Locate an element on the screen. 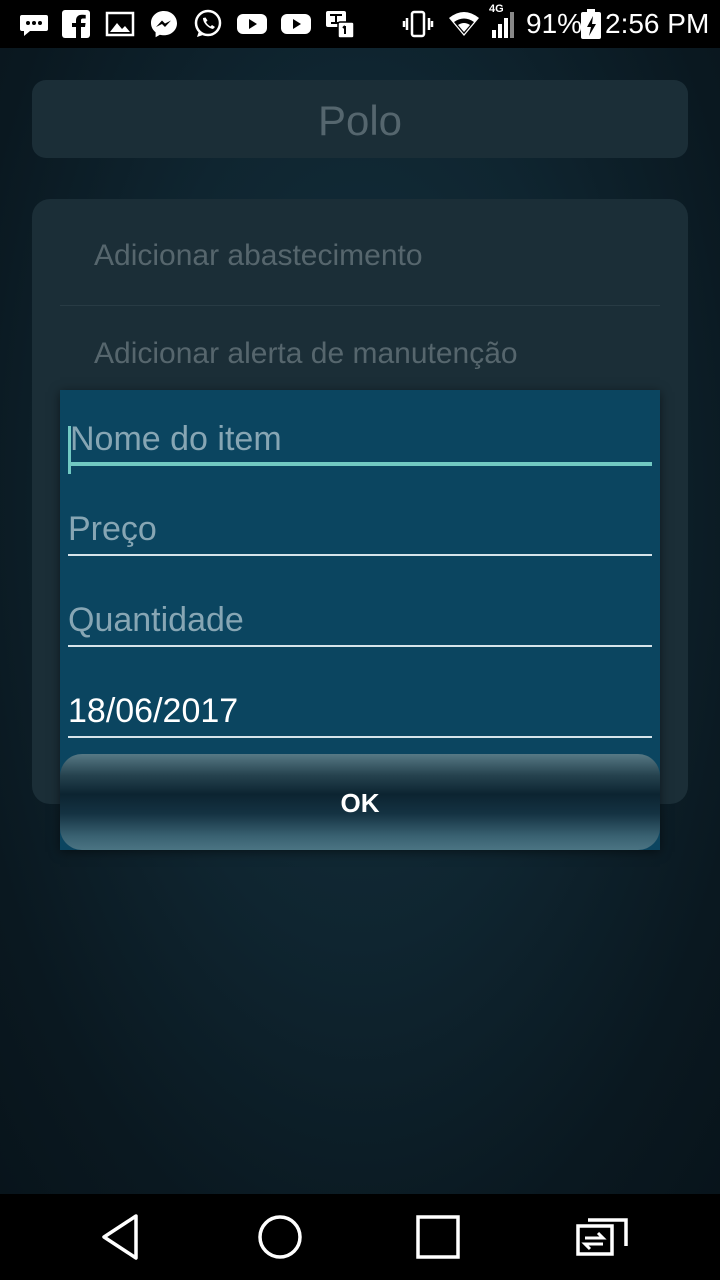  price-field is located at coordinates (360, 527).